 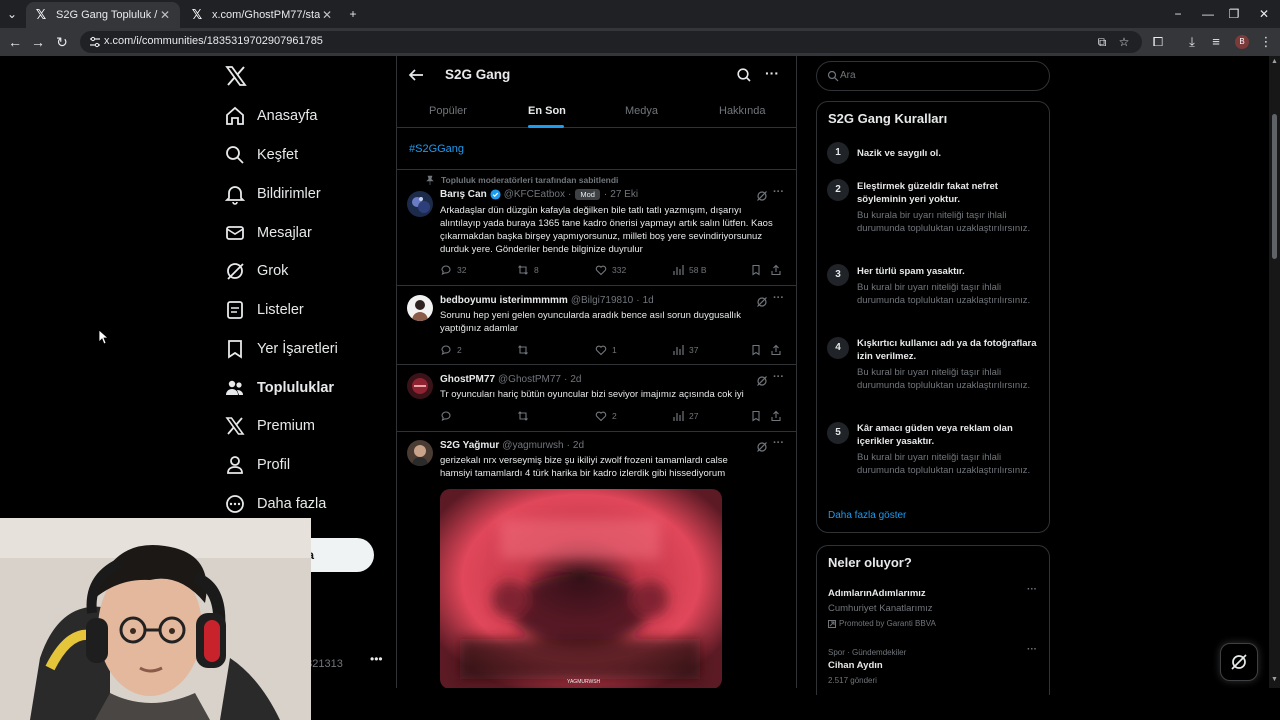 I want to click on site-settings-icon, so click(x=95, y=42).